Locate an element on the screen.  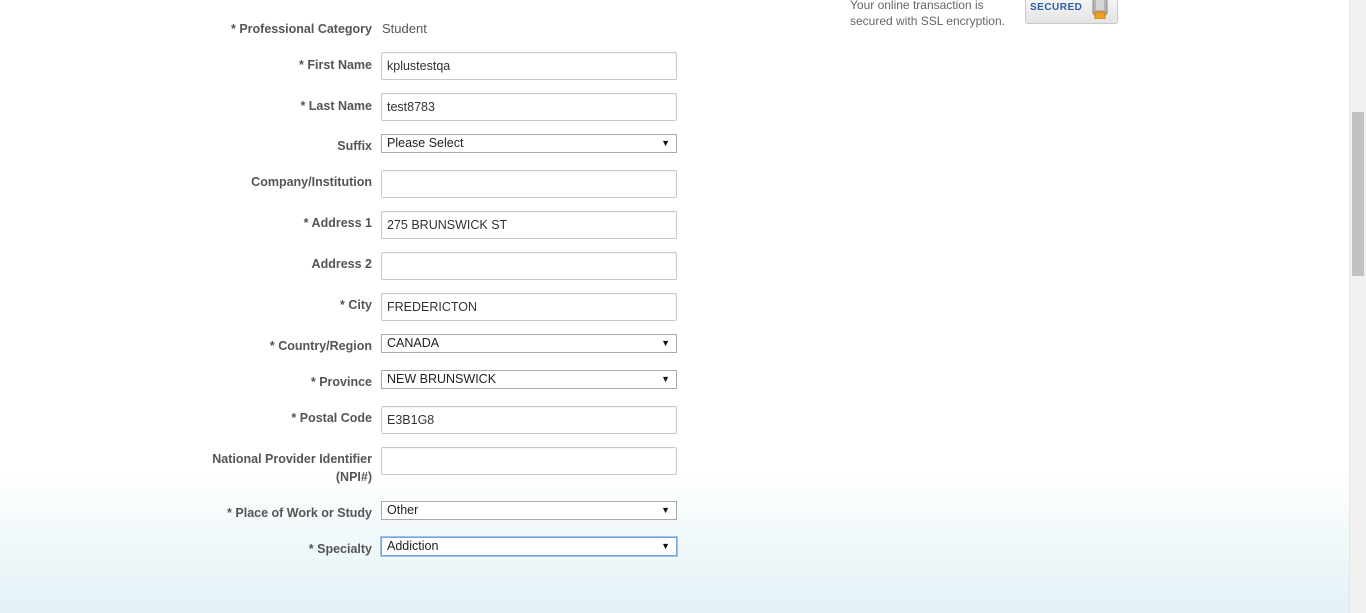
address1-input: 275 BRUNSWICK ST is located at coordinates (529, 225).